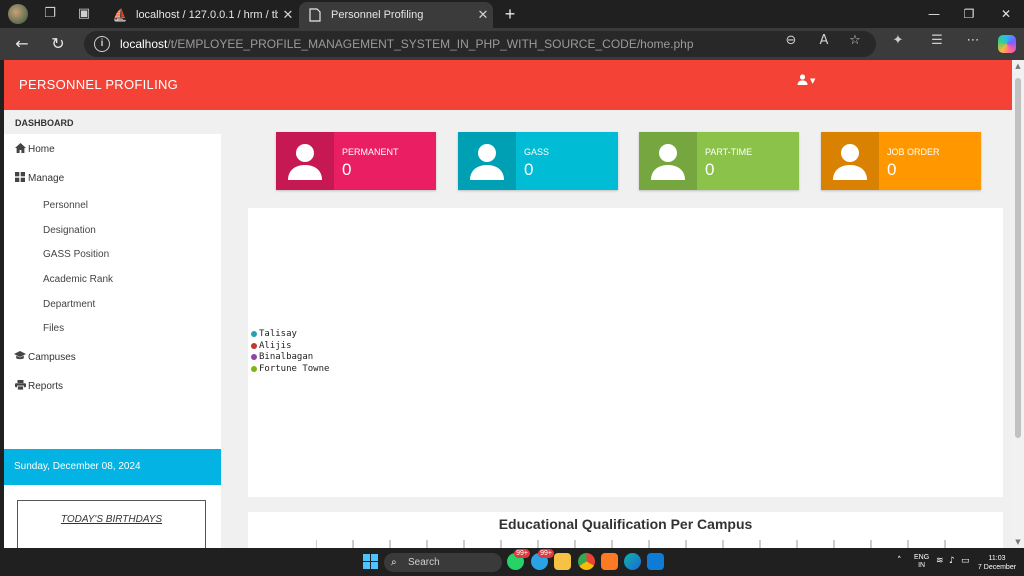 The width and height of the screenshot is (1024, 576). I want to click on copilot-icon, so click(1007, 44).